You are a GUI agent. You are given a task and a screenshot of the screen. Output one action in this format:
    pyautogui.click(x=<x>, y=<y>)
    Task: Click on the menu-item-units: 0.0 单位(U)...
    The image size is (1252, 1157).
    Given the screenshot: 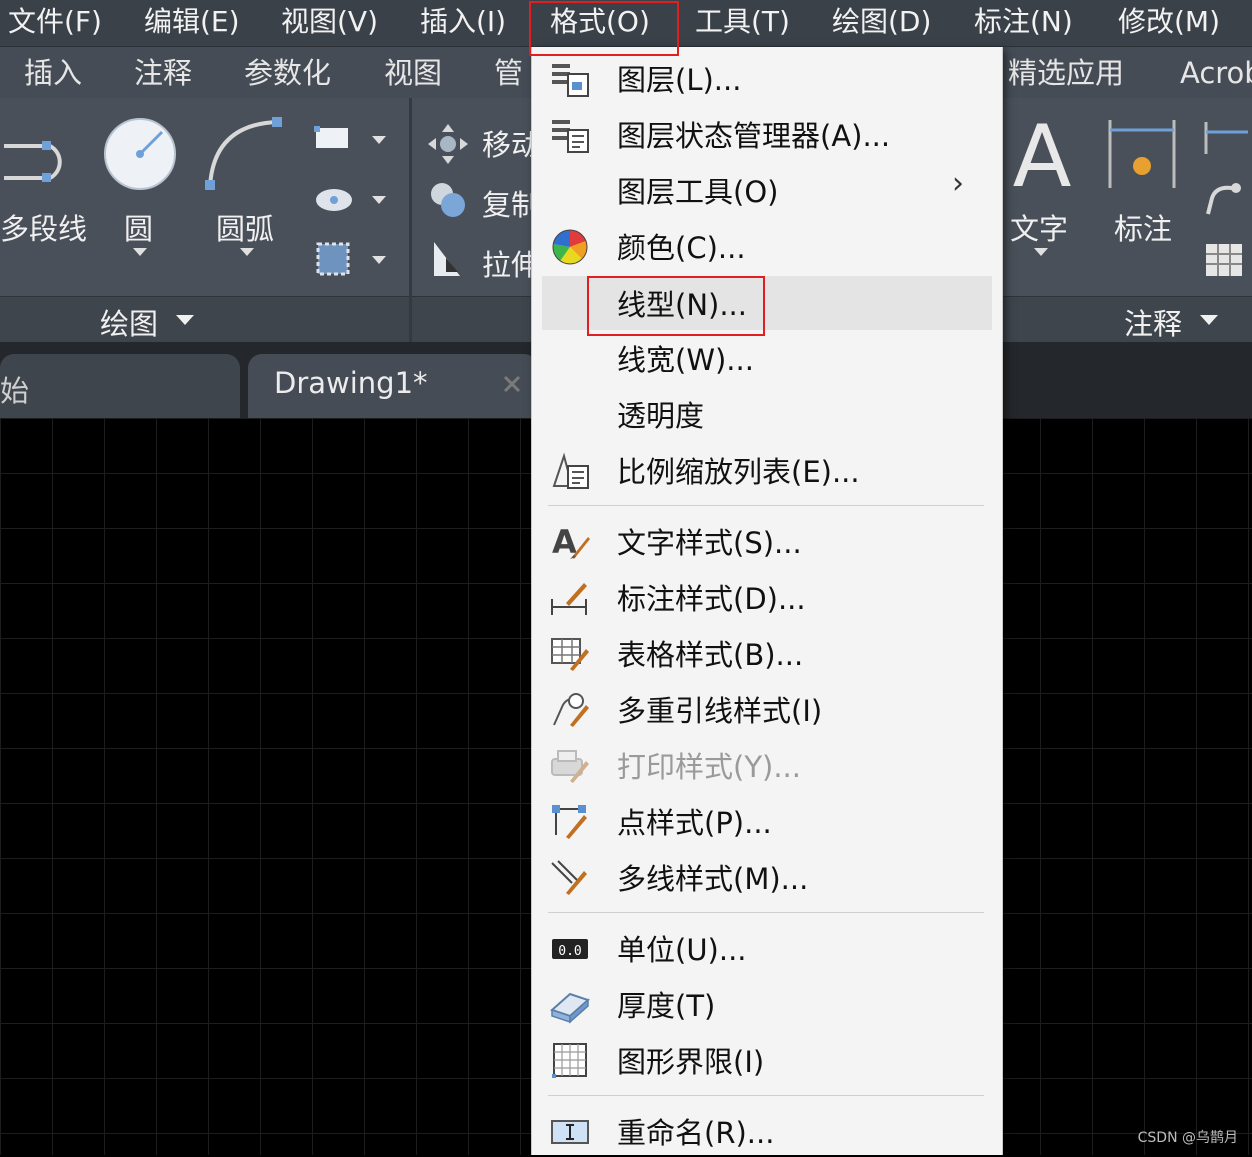 What is the action you would take?
    pyautogui.click(x=767, y=948)
    